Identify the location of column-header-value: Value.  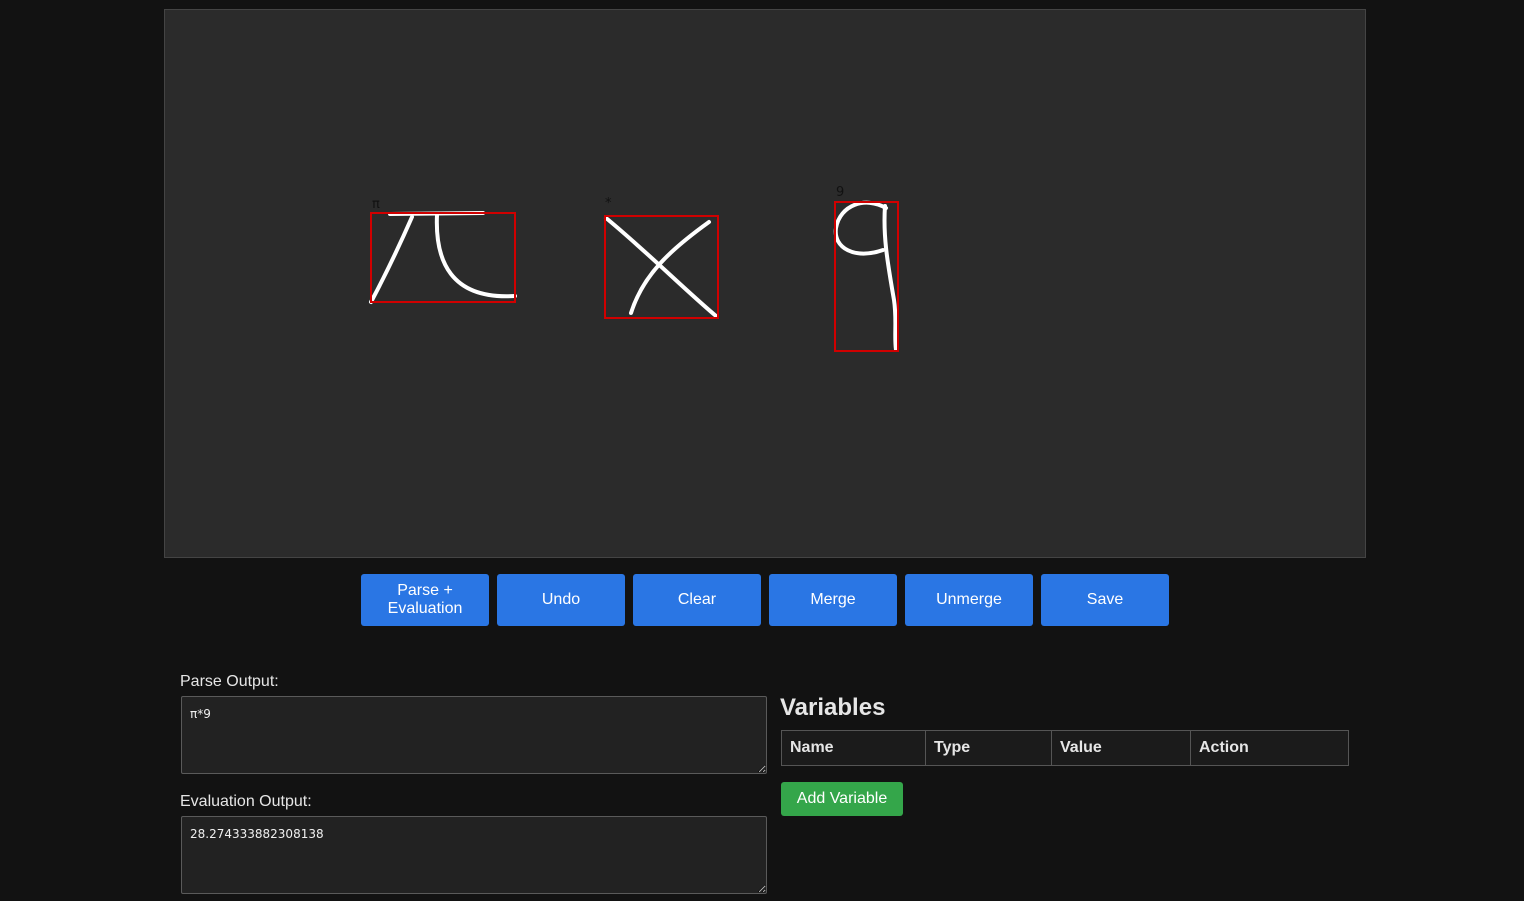
(1121, 748).